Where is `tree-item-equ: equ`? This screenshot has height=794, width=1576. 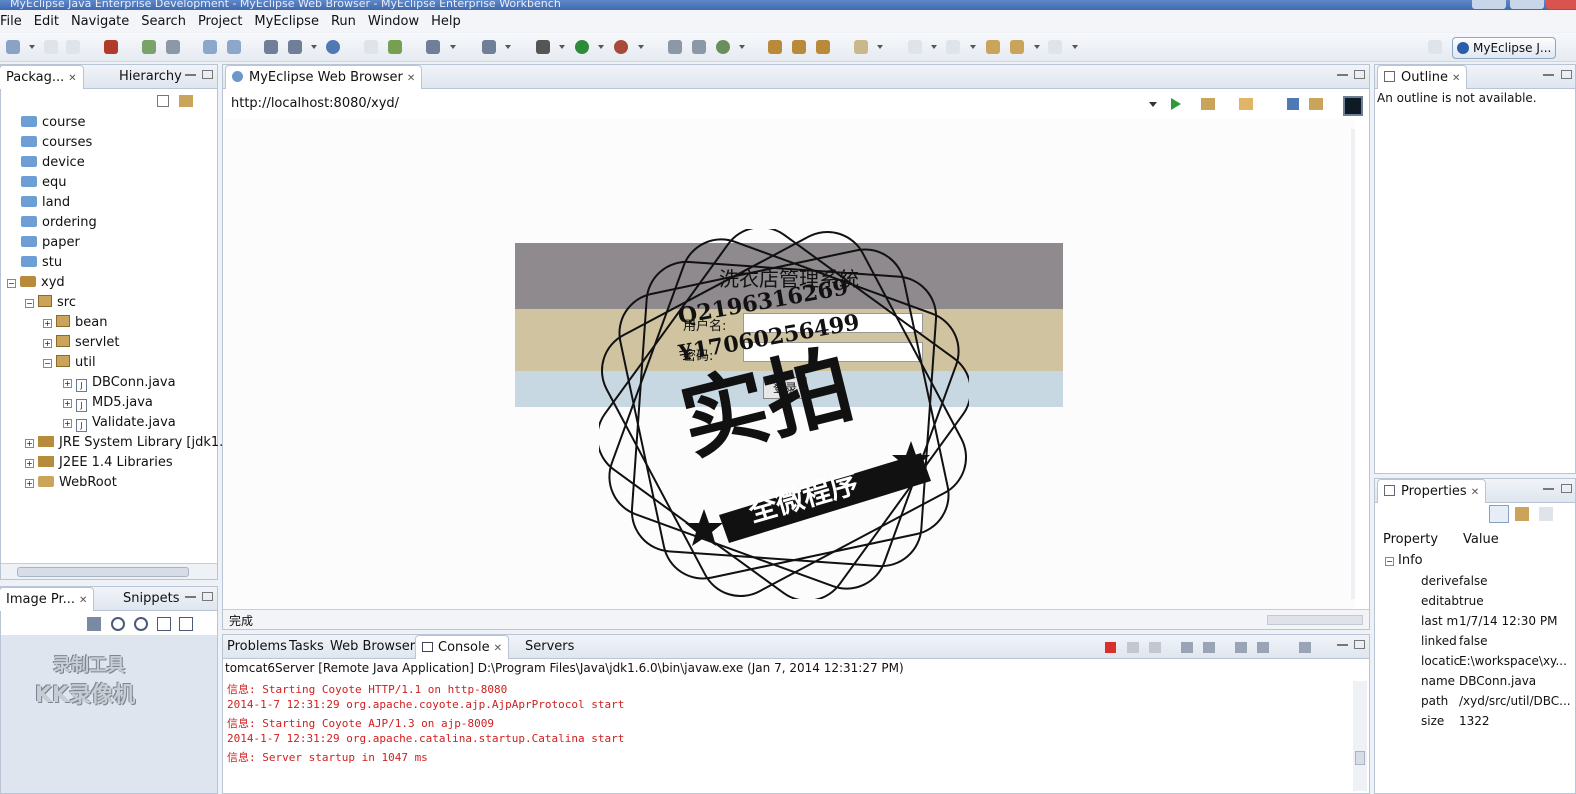 tree-item-equ: equ is located at coordinates (44, 183).